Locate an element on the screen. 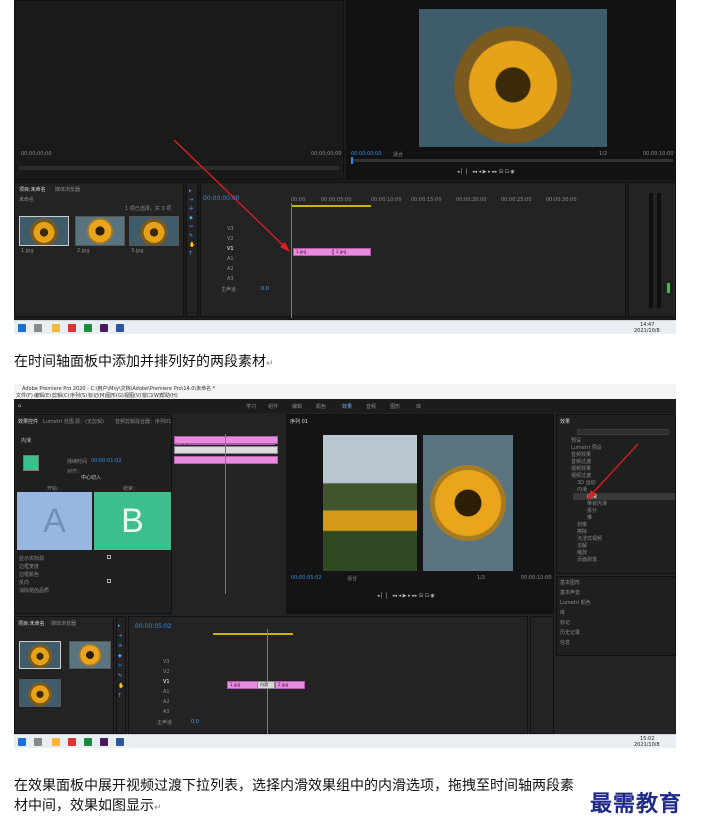  taskbar-2: 15:02 2021/10/8 is located at coordinates (345, 741).